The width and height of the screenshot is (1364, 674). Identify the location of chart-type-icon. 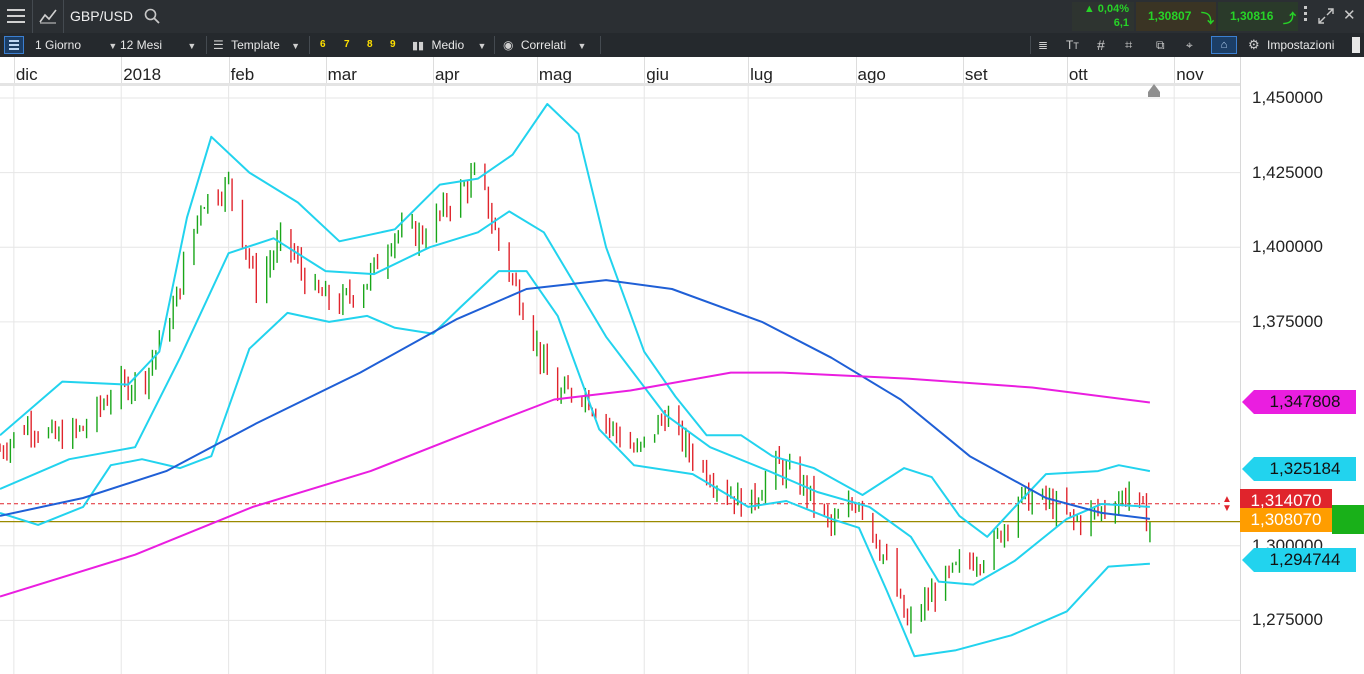
(48, 16).